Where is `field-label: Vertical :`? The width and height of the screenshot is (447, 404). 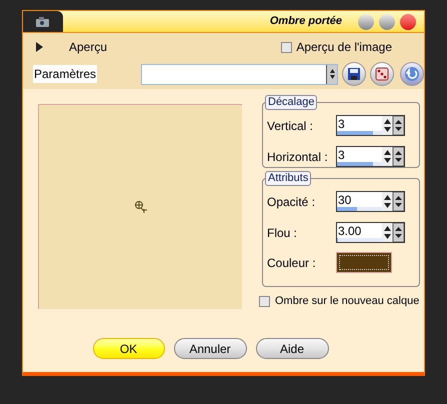 field-label: Vertical : is located at coordinates (290, 126).